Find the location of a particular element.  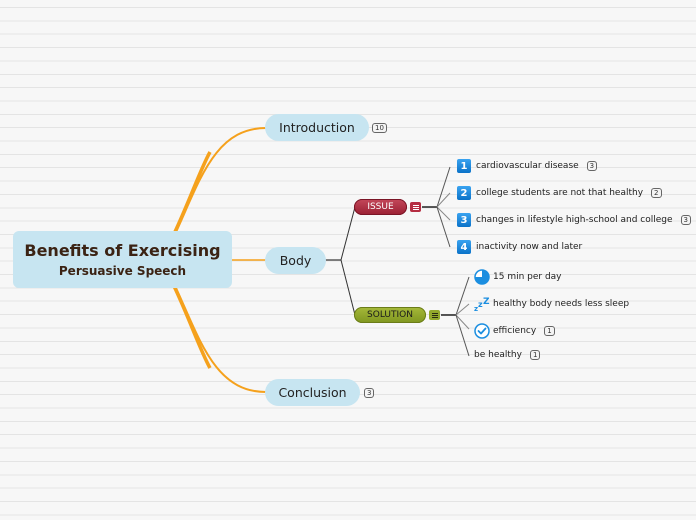

central-topic: Benefits of Exercising Persuasive Speech is located at coordinates (122, 259).